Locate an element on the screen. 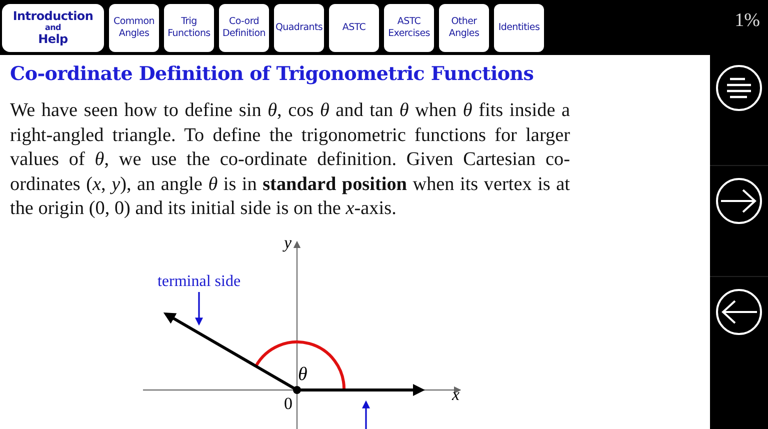 The image size is (768, 429). origin-point is located at coordinates (297, 390).